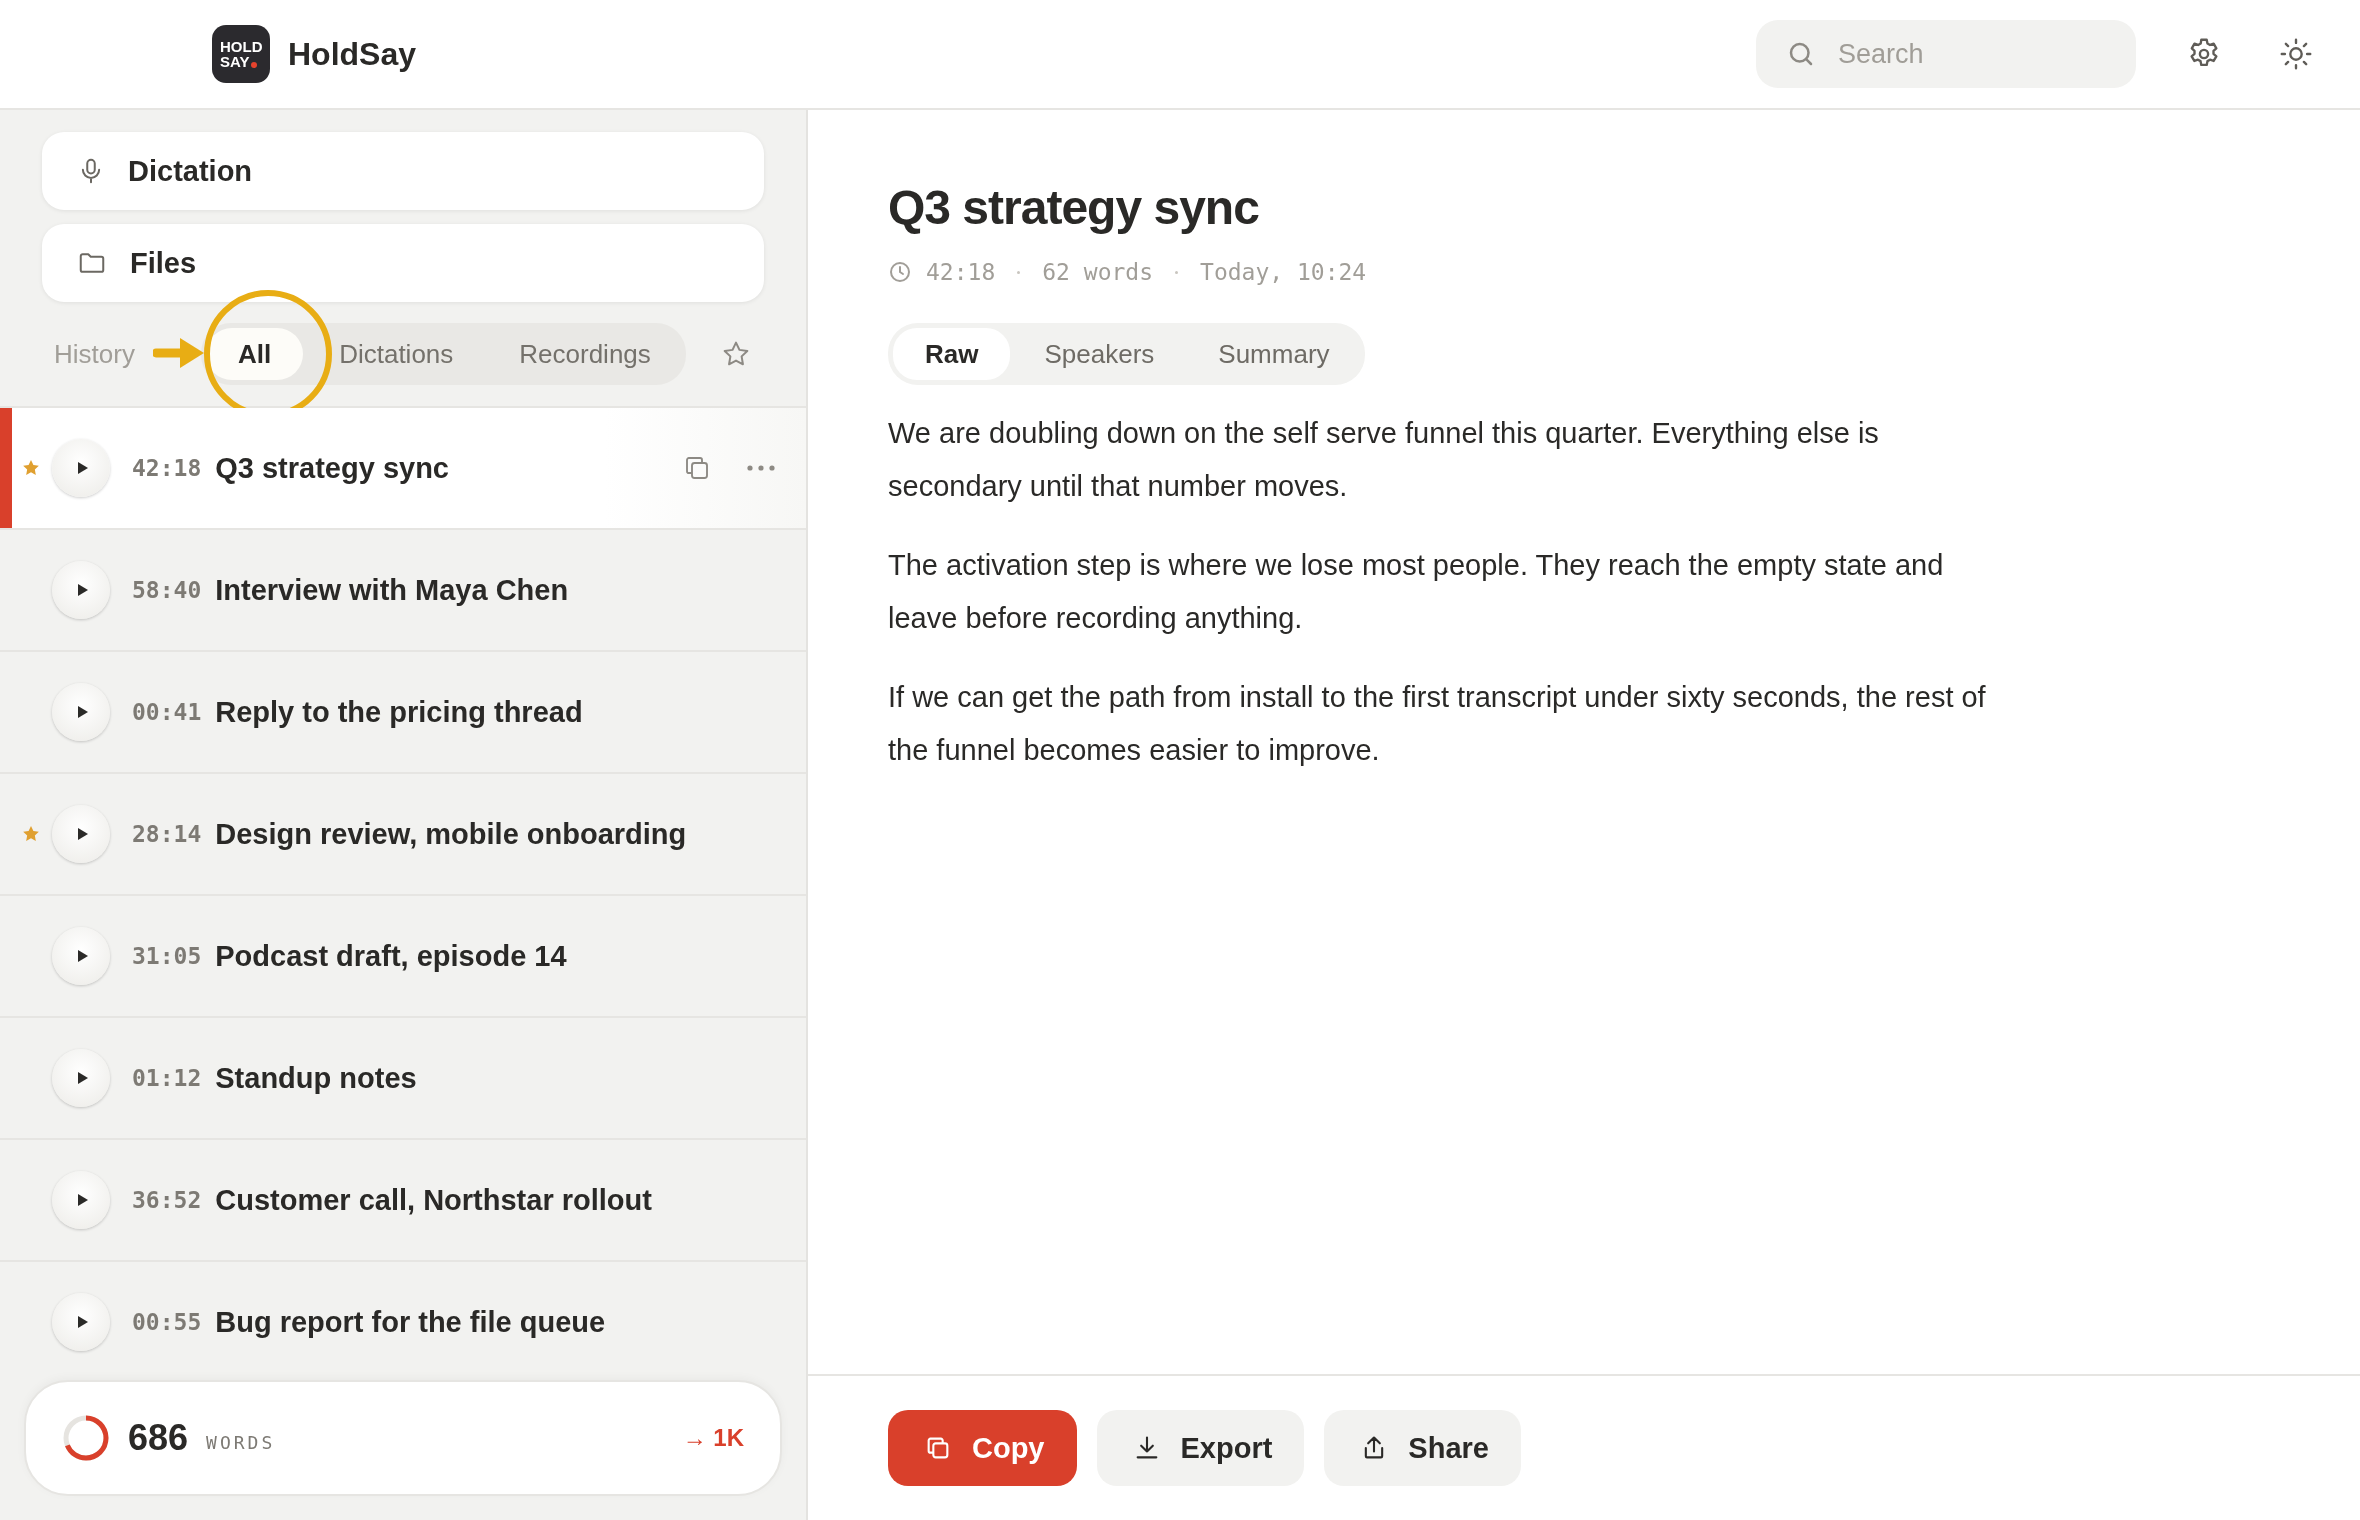 The image size is (2360, 1520). Describe the element at coordinates (94, 354) in the screenshot. I see `history-label: History` at that location.